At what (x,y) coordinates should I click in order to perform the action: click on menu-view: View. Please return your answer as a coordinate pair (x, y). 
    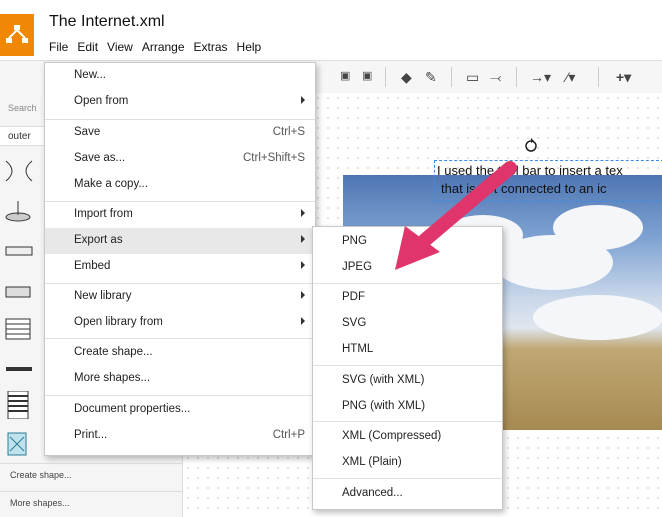
    Looking at the image, I should click on (120, 47).